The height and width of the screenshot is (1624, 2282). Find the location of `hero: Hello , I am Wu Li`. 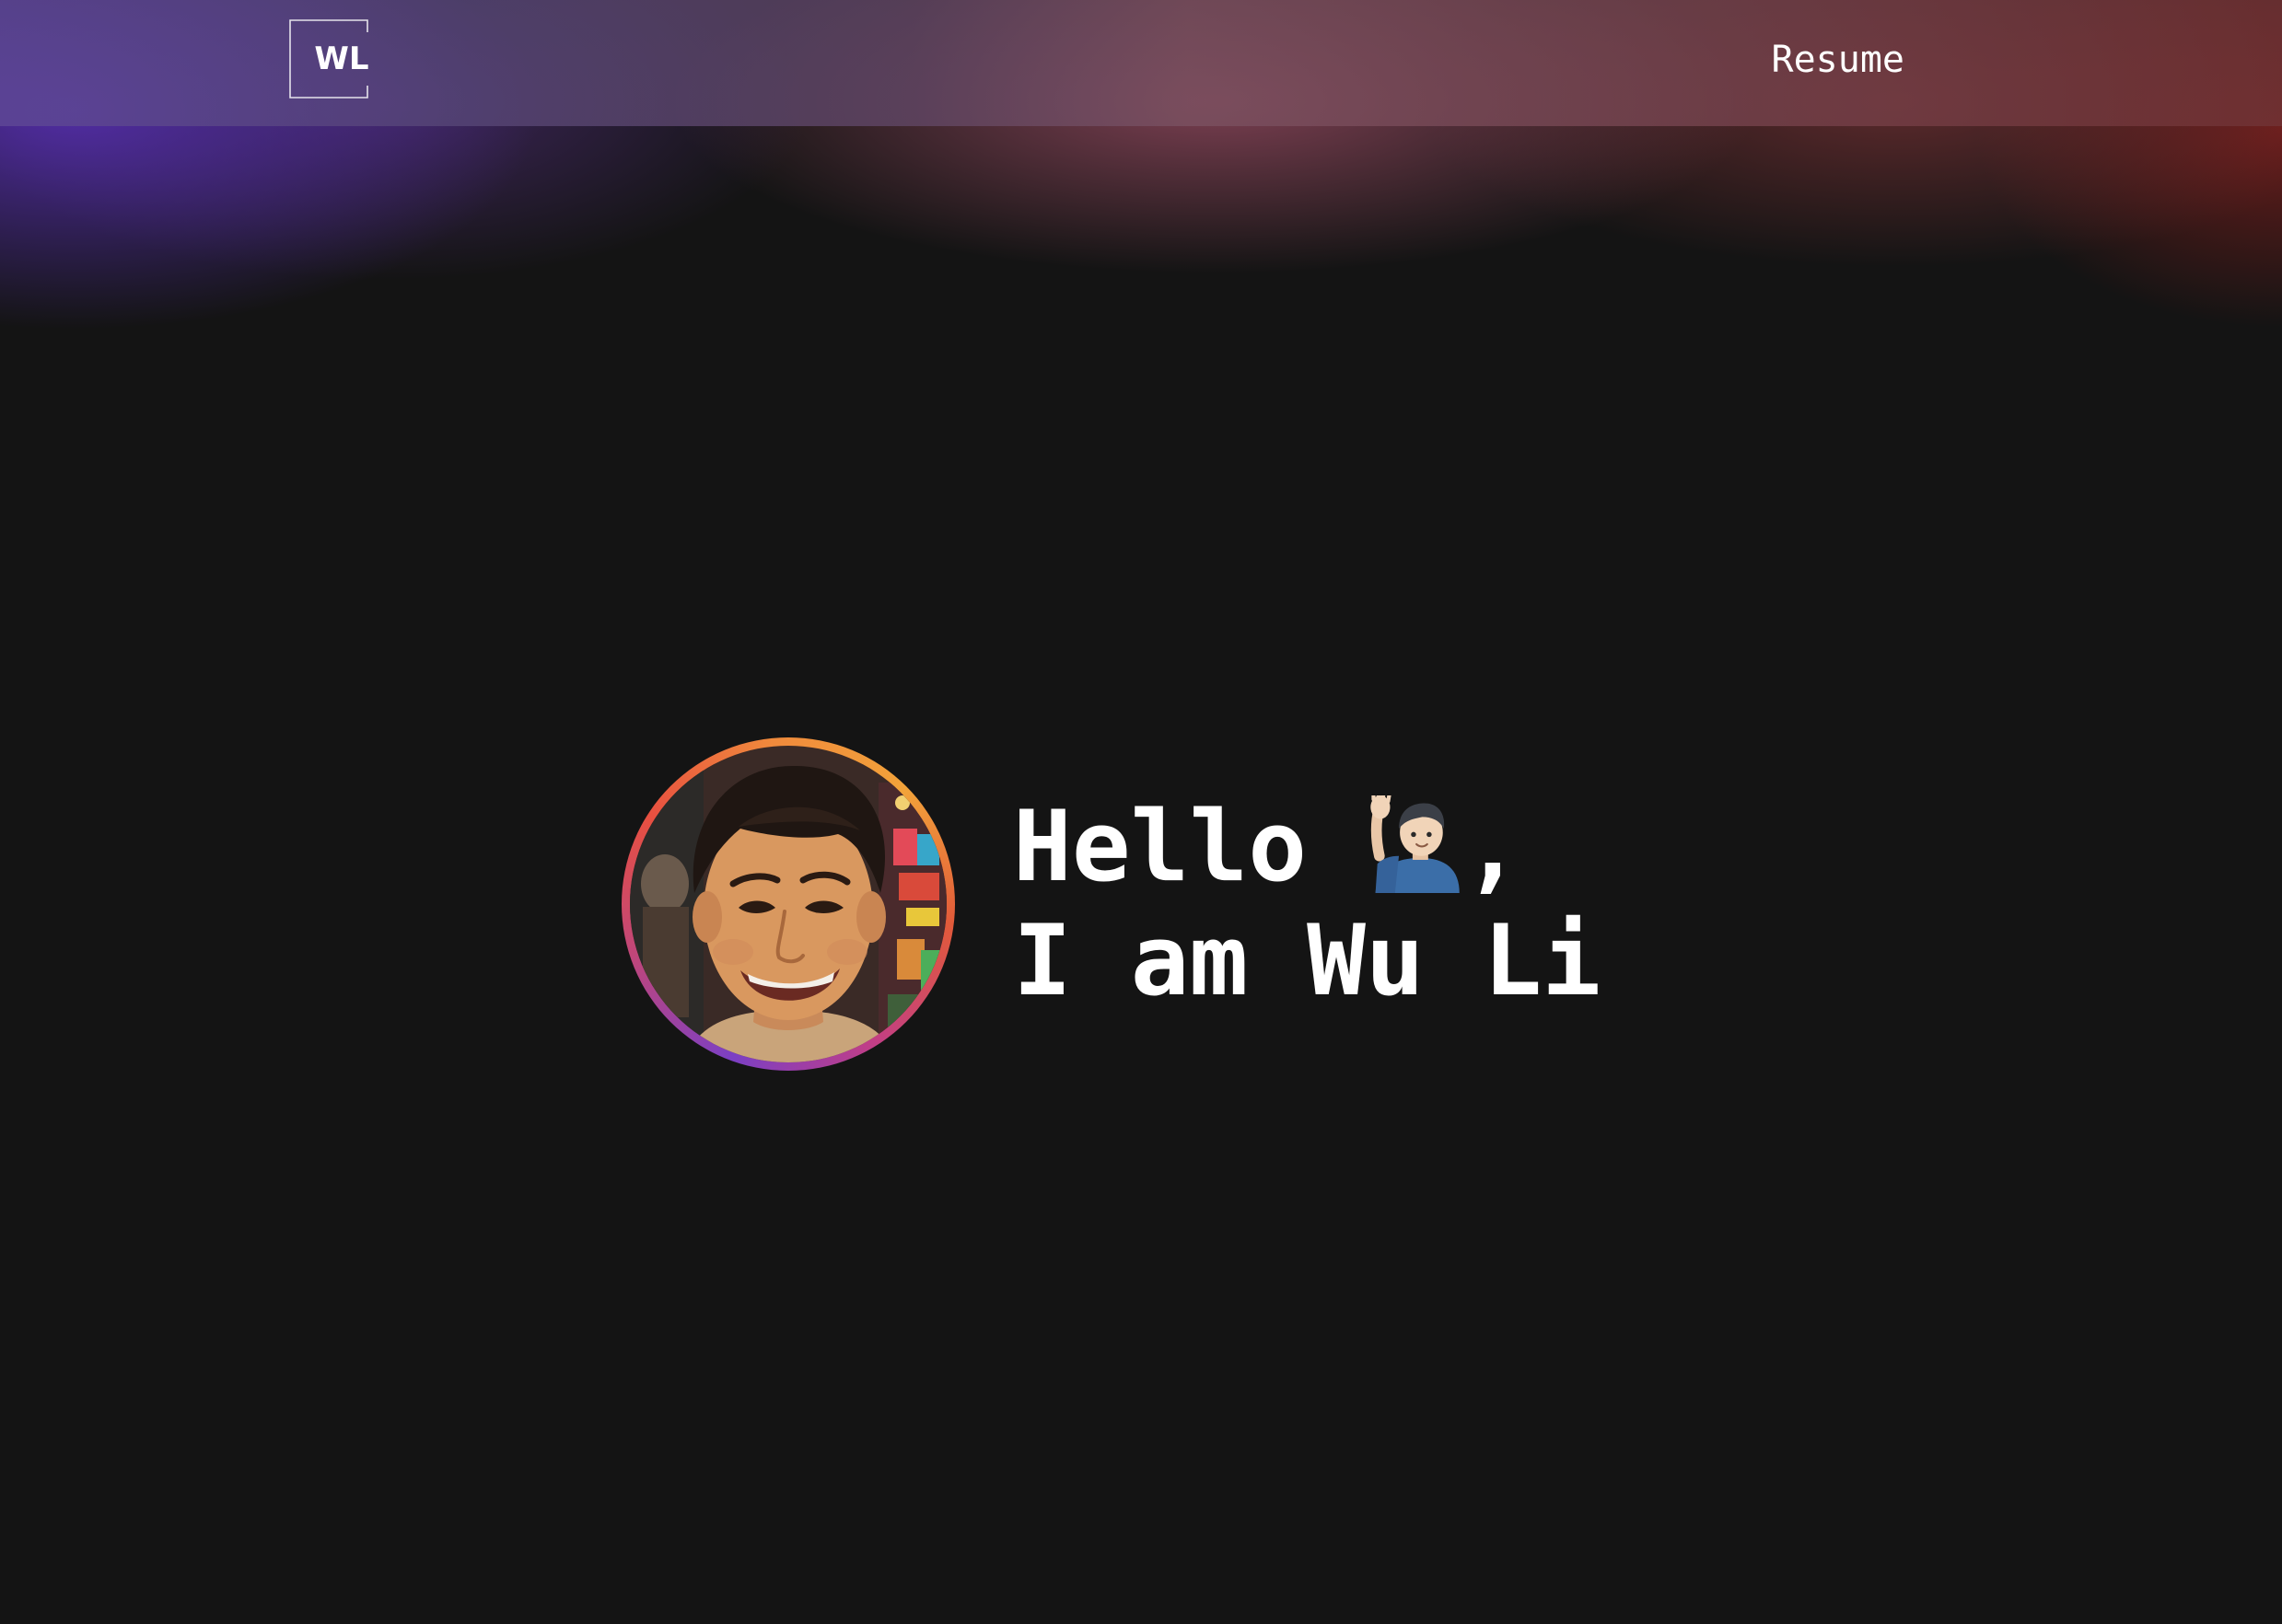

hero: Hello , I am Wu Li is located at coordinates (1111, 904).